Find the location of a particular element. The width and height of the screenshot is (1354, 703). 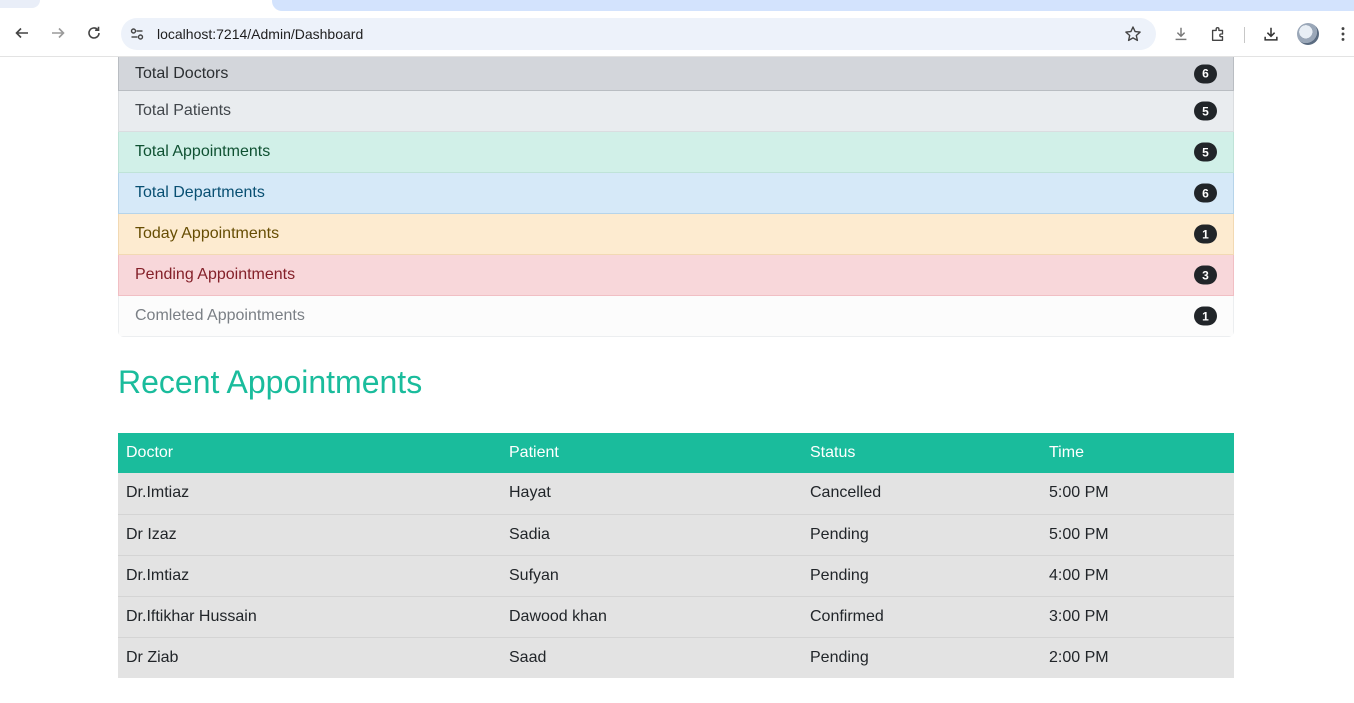

arrow-right-icon is located at coordinates (58, 33).